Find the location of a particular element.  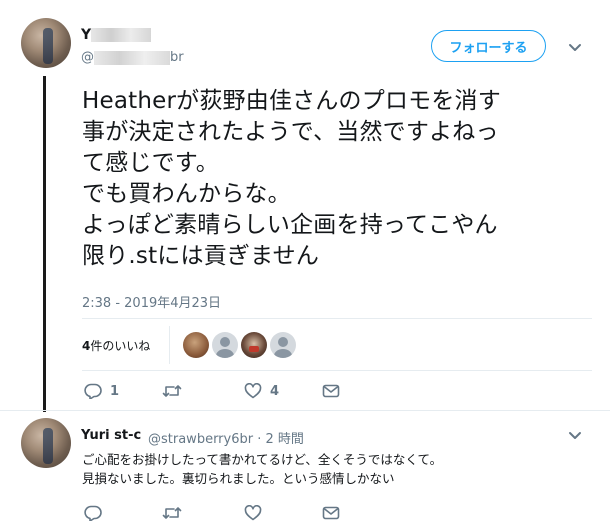

reply-author-handle: @strawberry6br is located at coordinates (200, 439).